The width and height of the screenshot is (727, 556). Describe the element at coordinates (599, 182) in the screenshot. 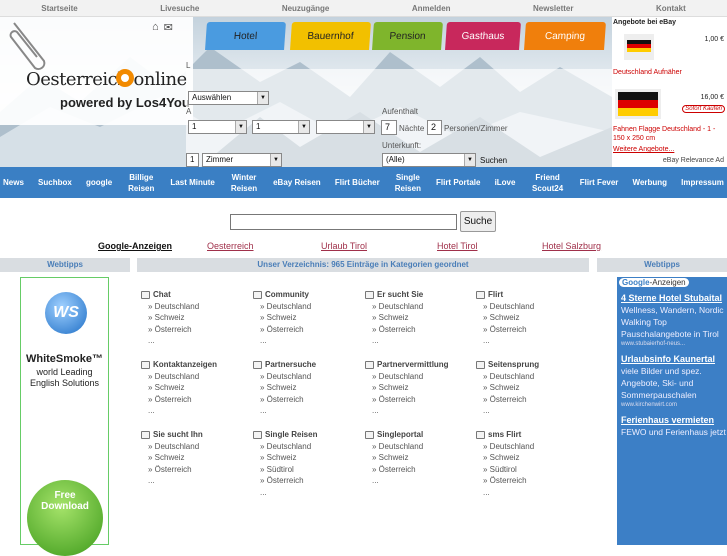

I see `nav-flirt-fever: Flirt Fever` at that location.